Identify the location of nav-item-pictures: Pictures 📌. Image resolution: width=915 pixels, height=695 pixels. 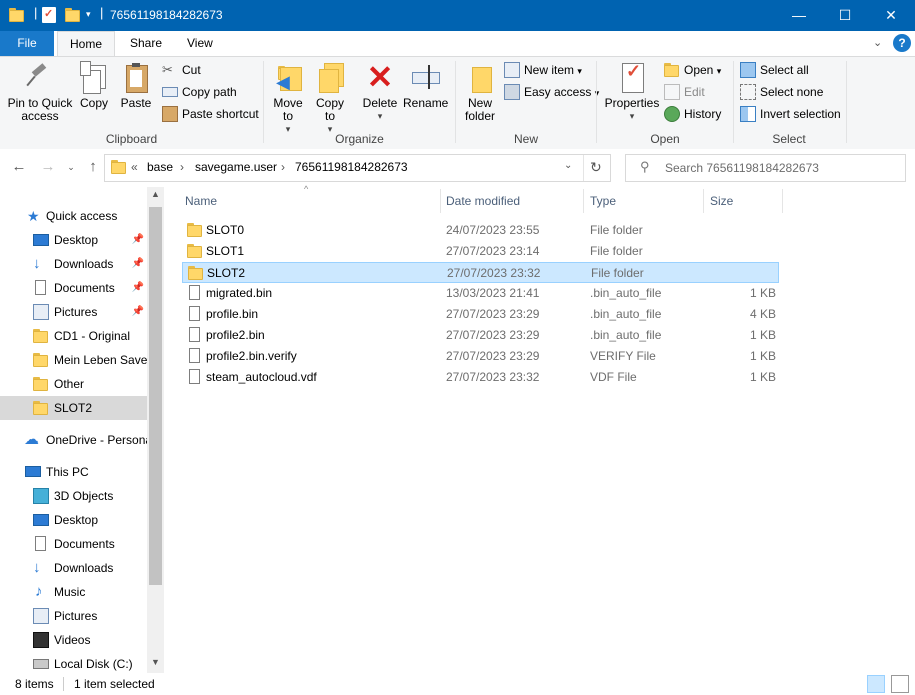
(73, 312).